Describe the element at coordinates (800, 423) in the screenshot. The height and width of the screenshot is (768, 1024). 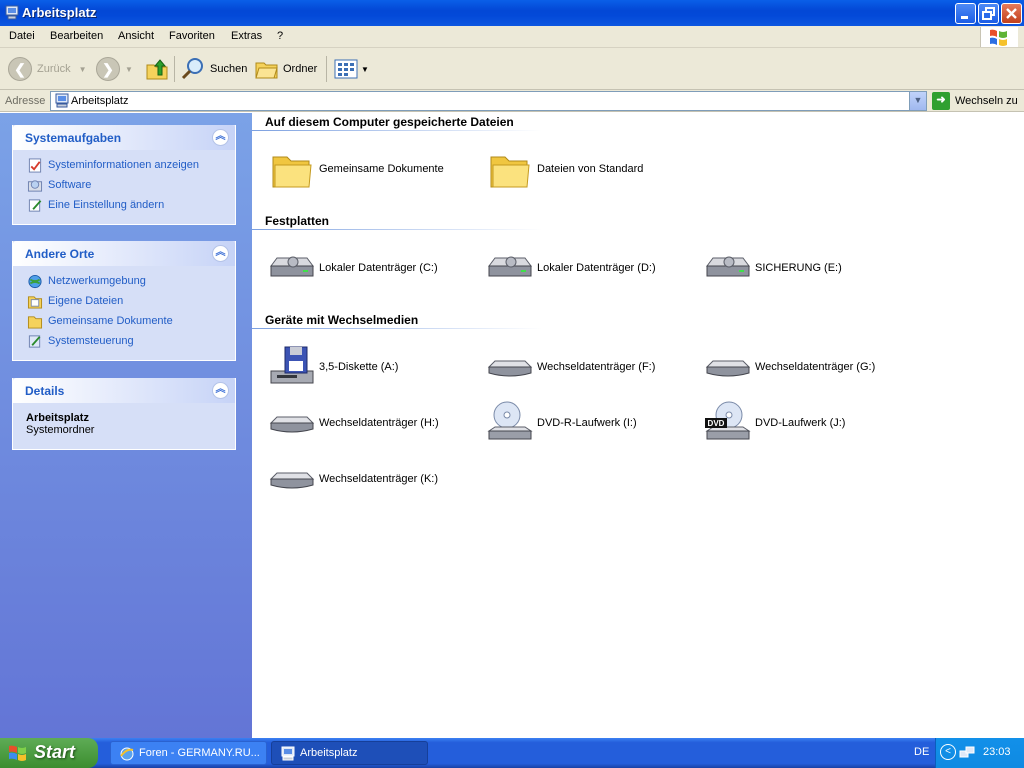
I see `item-label: DVD-Laufwerk (J:)` at that location.